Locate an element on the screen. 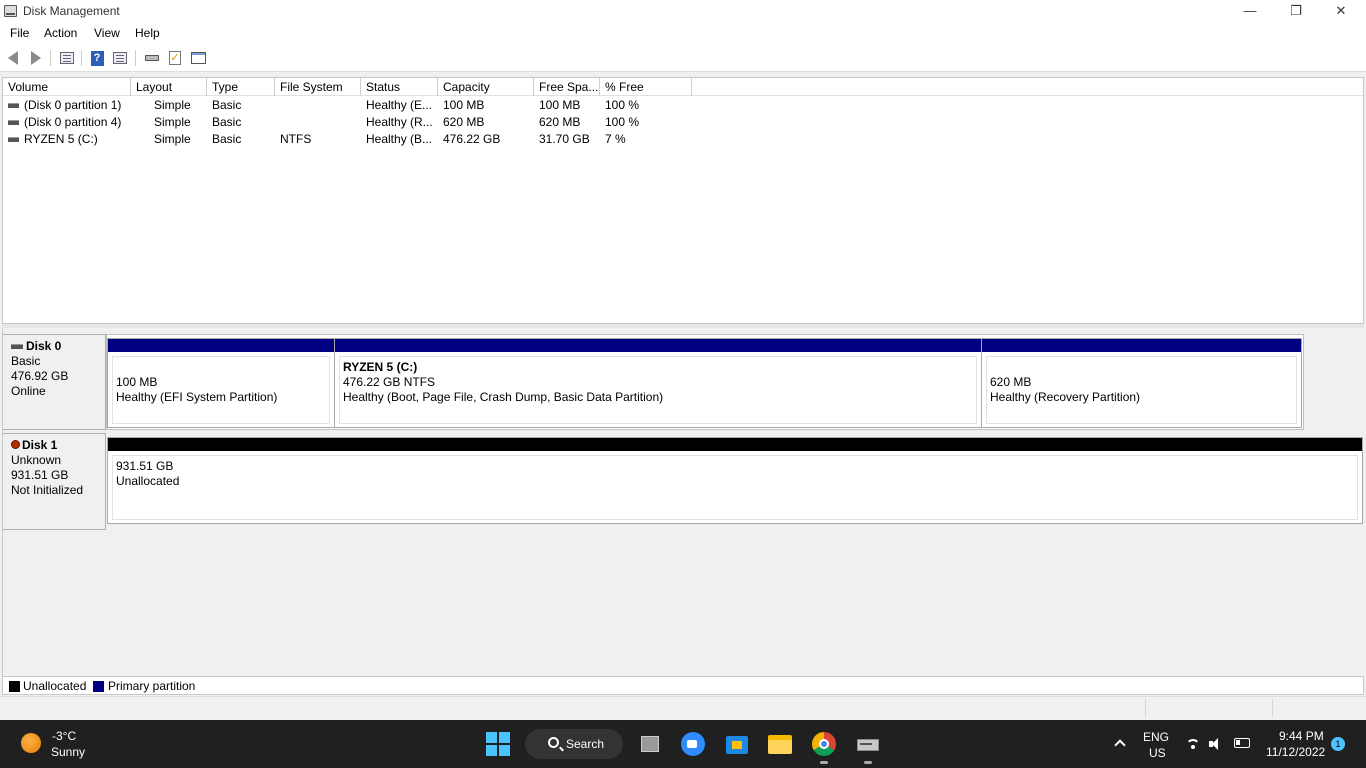 The height and width of the screenshot is (768, 1366). window-button is located at coordinates (198, 58).